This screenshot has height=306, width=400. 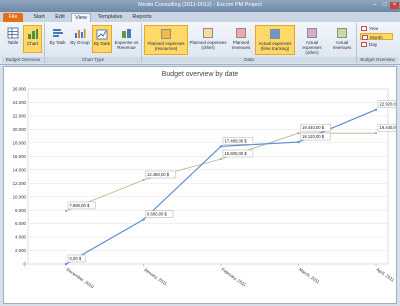 I want to click on by-group-button: By Group, so click(x=80, y=39).